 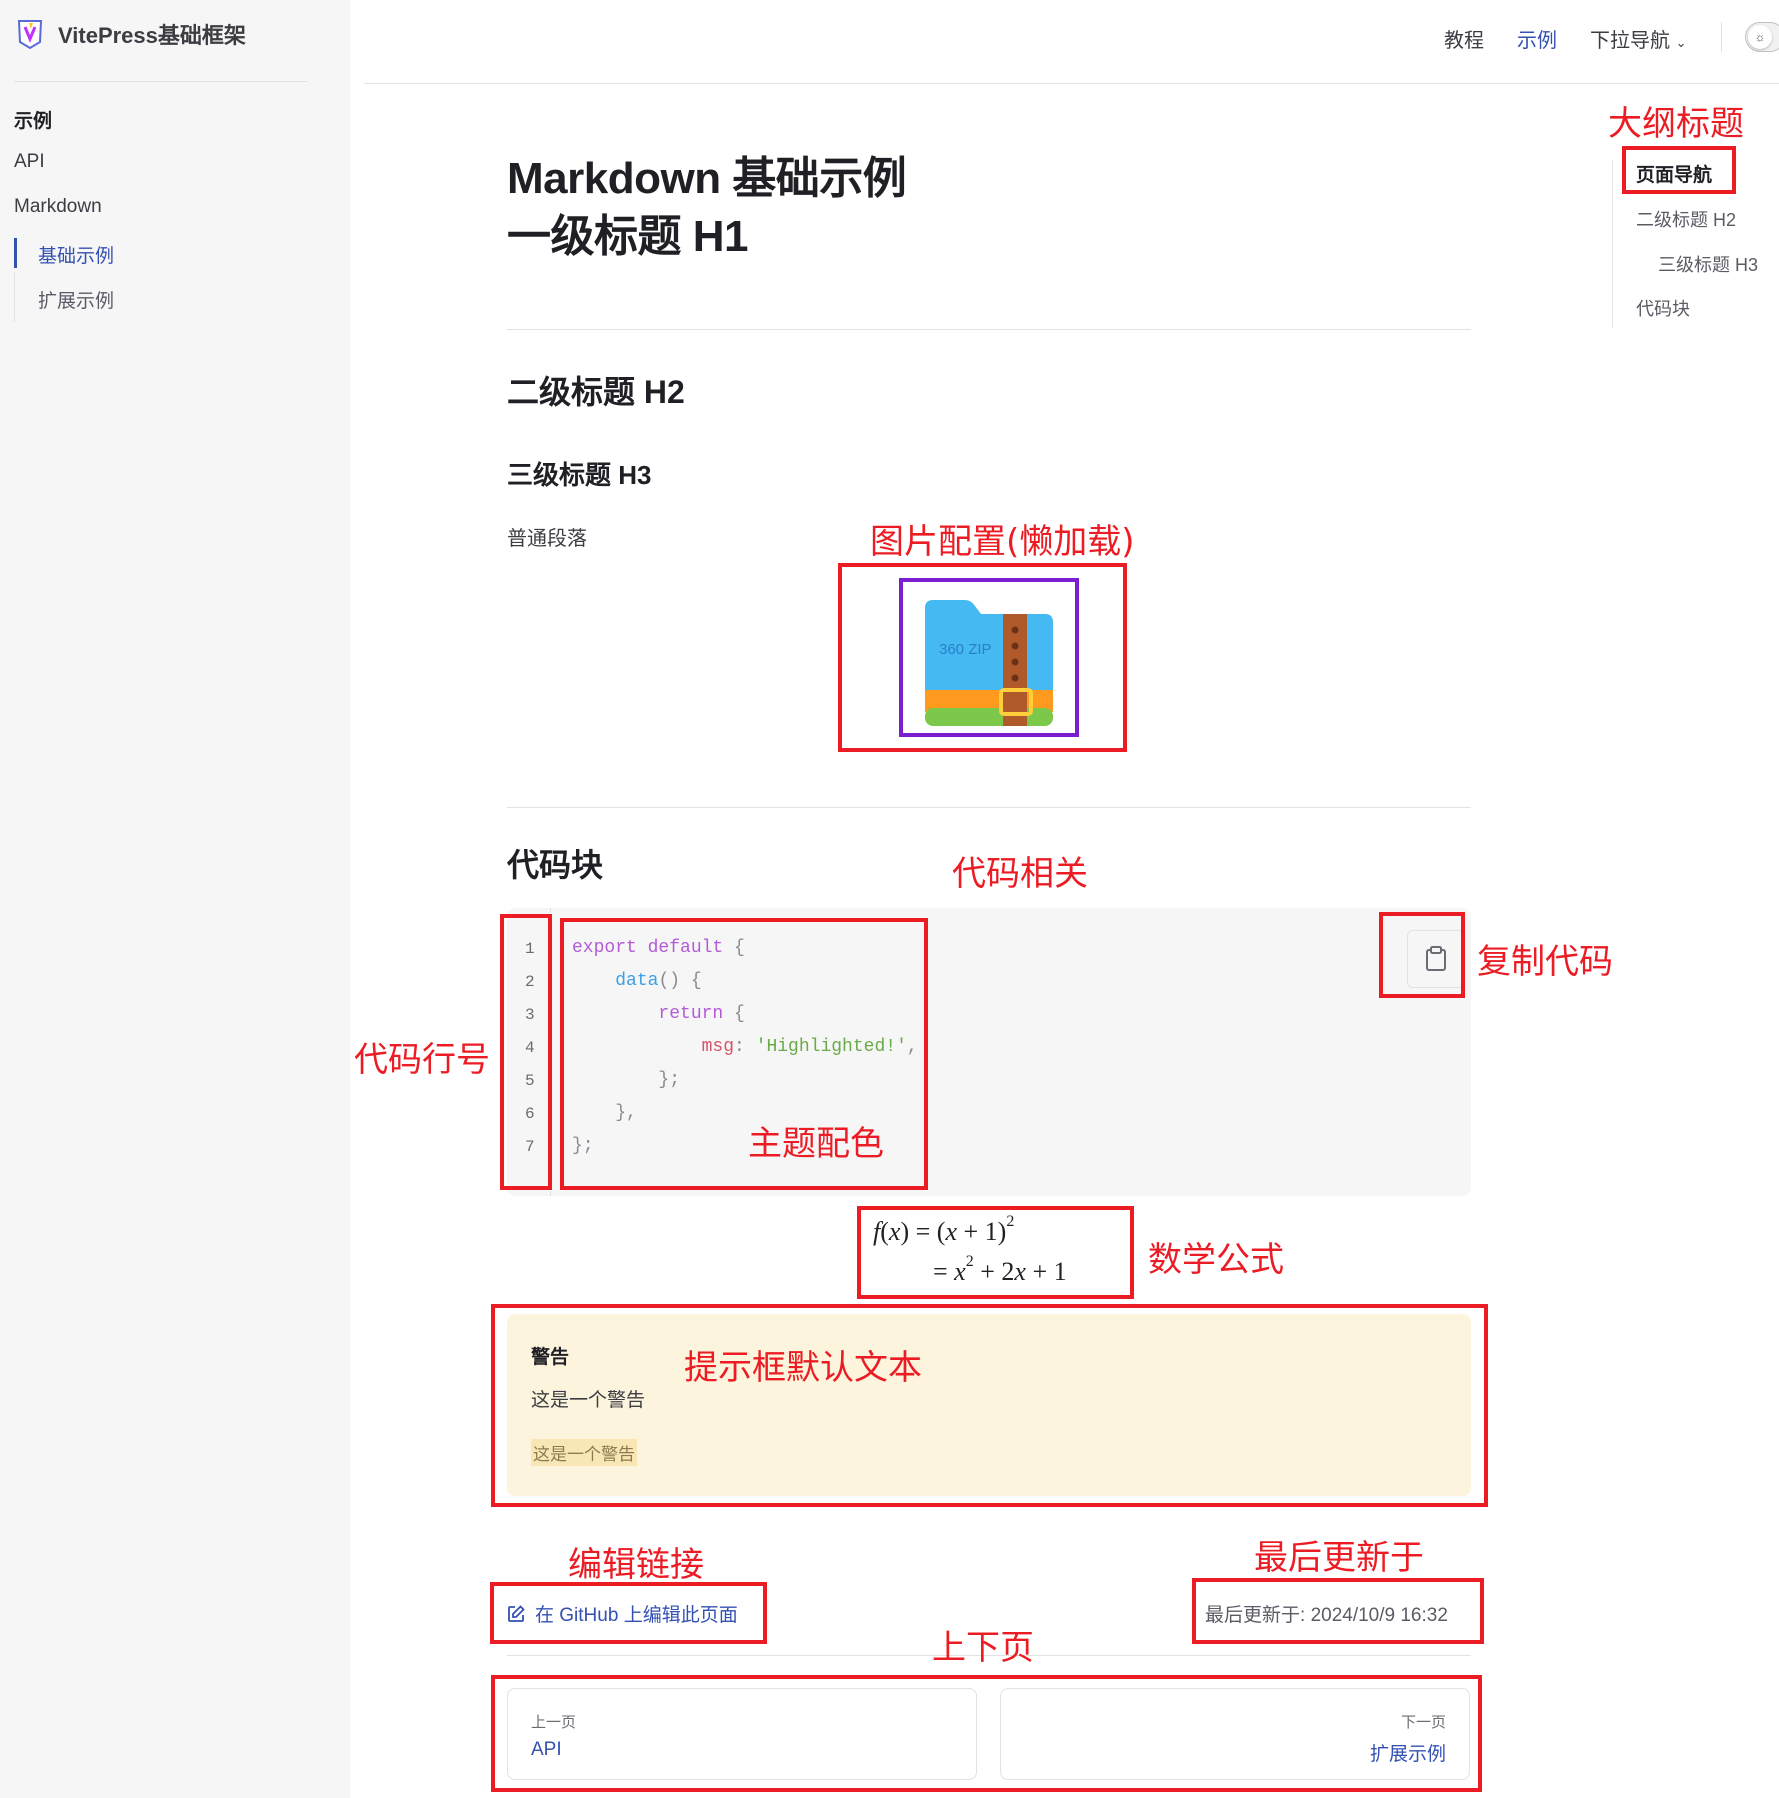 I want to click on sidebar-item-api: API, so click(x=29, y=162).